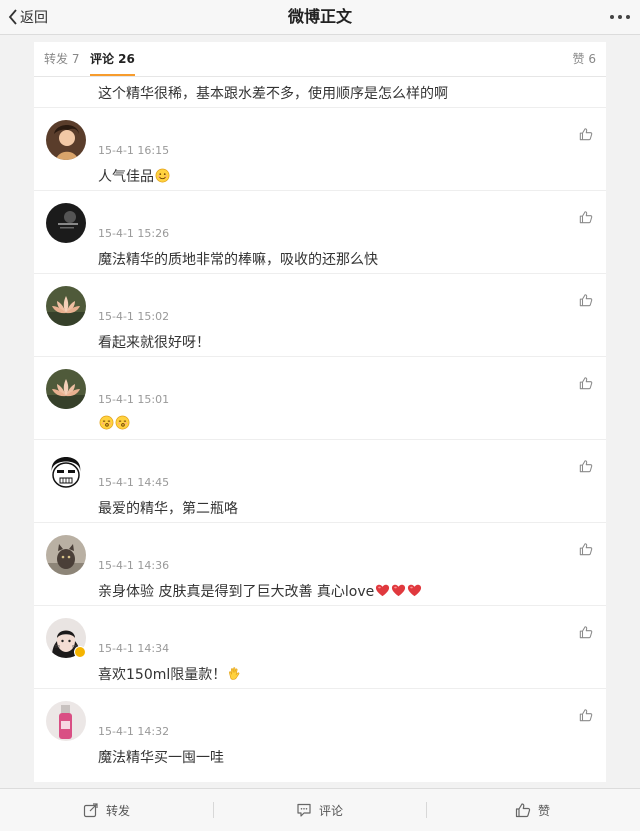 The width and height of the screenshot is (640, 831). What do you see at coordinates (134, 565) in the screenshot?
I see `comment-timestamp: 15-4-1 14:36` at bounding box center [134, 565].